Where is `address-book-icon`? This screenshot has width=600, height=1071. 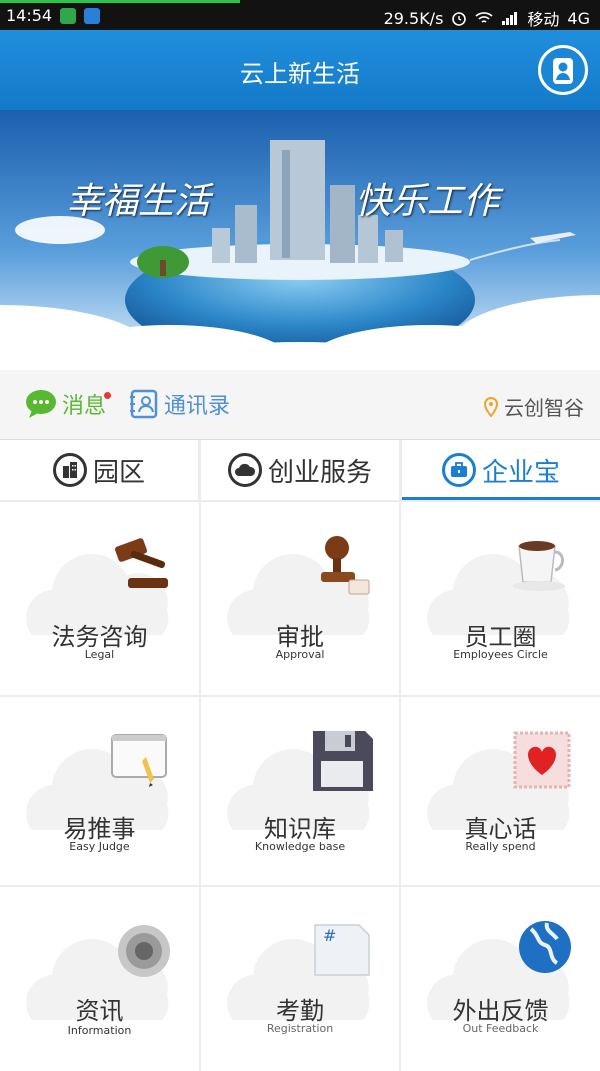
address-book-icon is located at coordinates (144, 404).